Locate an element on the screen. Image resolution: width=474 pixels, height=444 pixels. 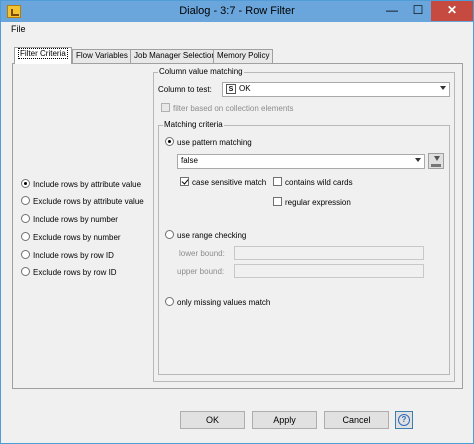
lower-bound-input is located at coordinates (329, 253).